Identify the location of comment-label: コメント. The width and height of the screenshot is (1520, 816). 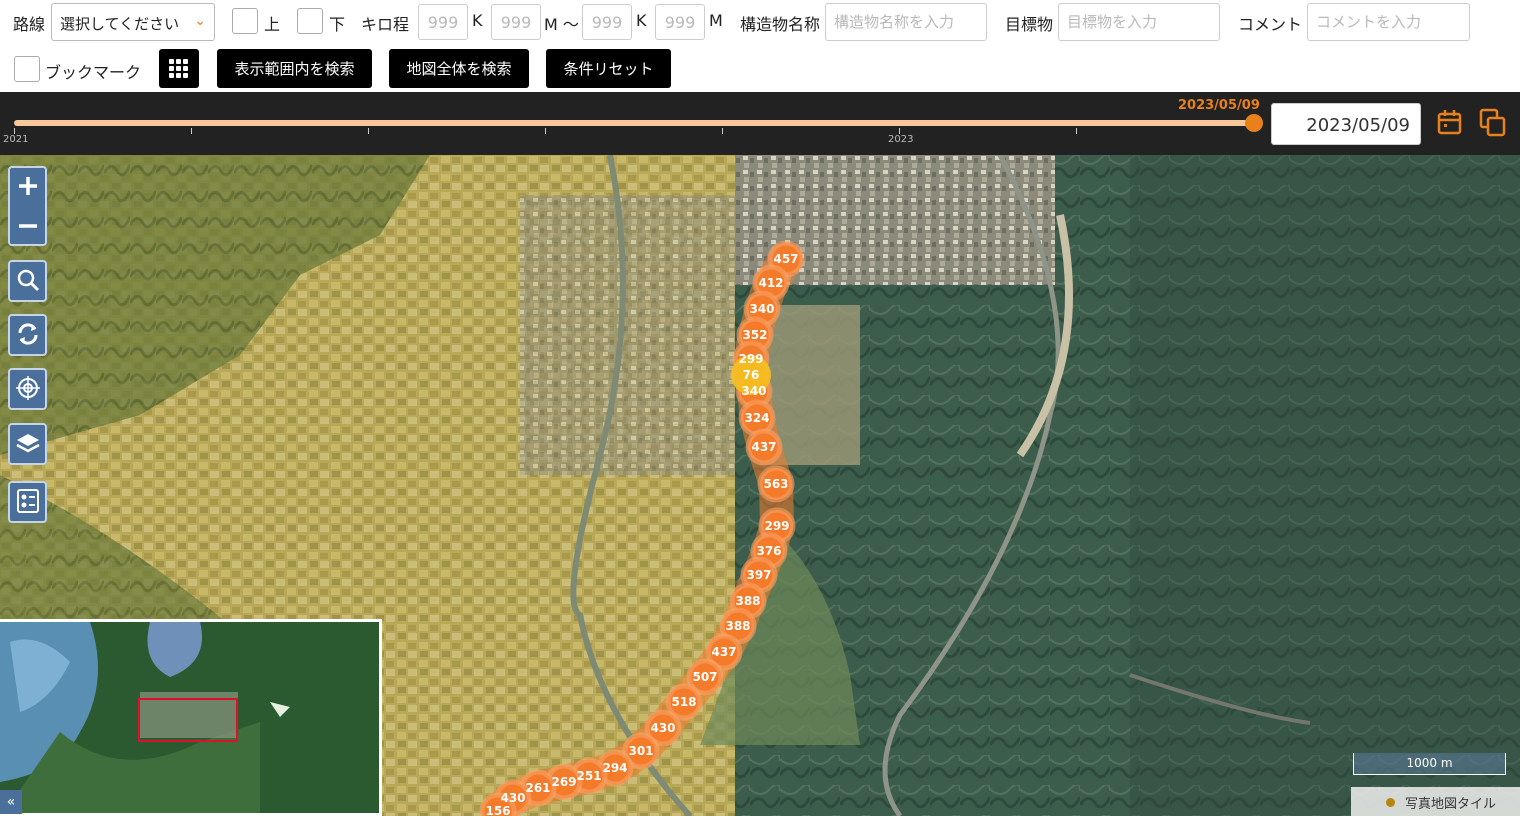
(1270, 24).